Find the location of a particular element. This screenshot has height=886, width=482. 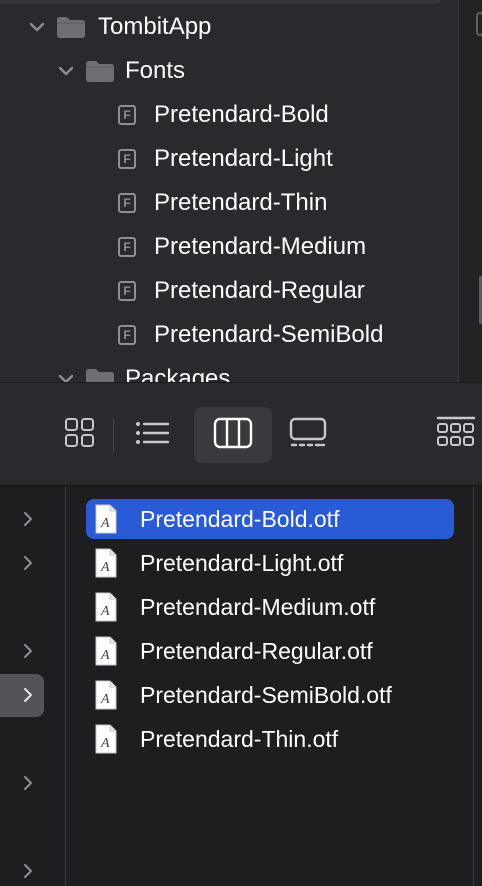

file-row: A Pretendard-SemiBold.otf is located at coordinates (270, 695).